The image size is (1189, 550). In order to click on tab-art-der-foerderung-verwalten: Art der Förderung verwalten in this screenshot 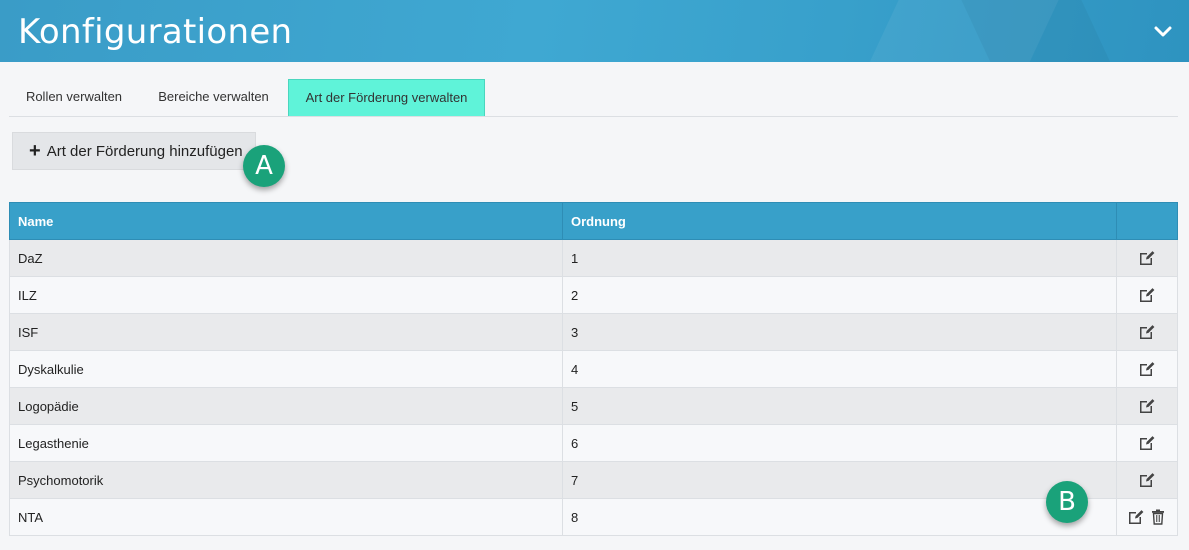, I will do `click(386, 97)`.